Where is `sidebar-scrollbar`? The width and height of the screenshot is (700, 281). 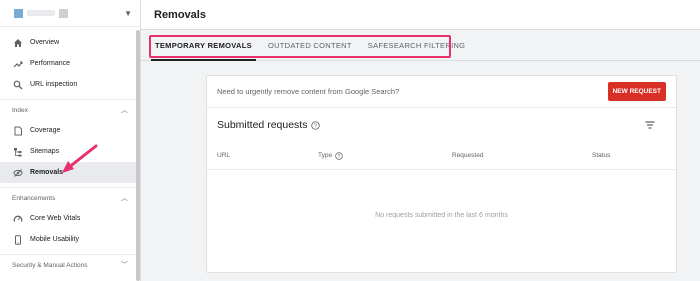
sidebar-scrollbar is located at coordinates (138, 155).